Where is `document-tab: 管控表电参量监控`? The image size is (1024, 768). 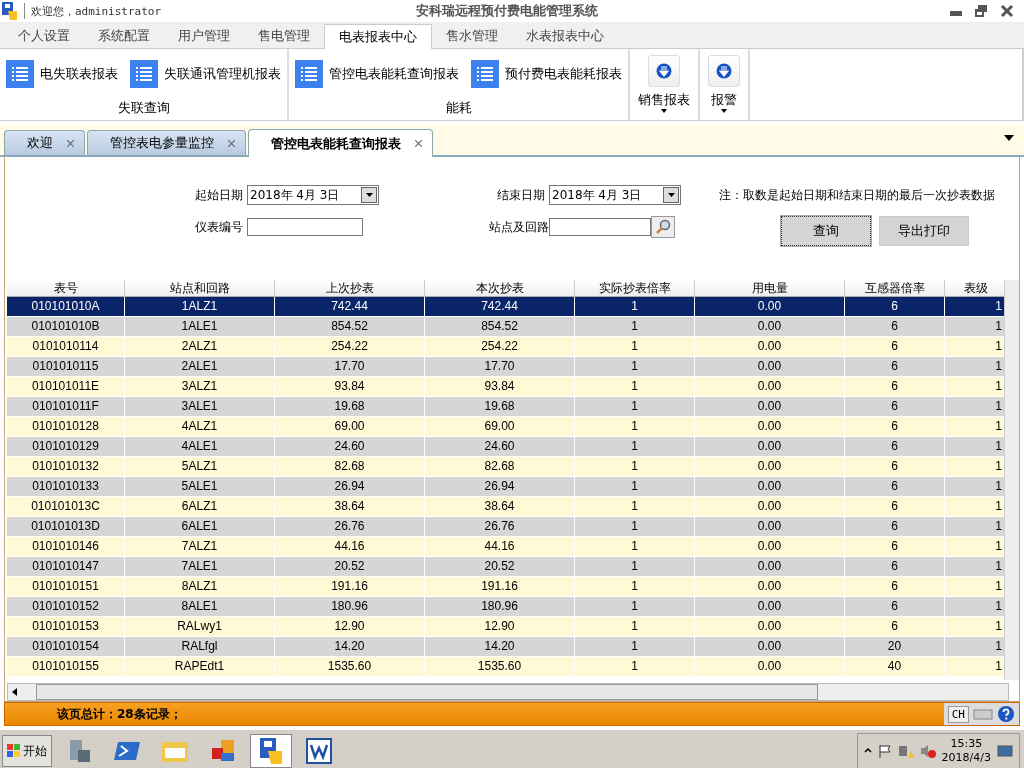
document-tab: 管控表电参量监控 is located at coordinates (166, 142).